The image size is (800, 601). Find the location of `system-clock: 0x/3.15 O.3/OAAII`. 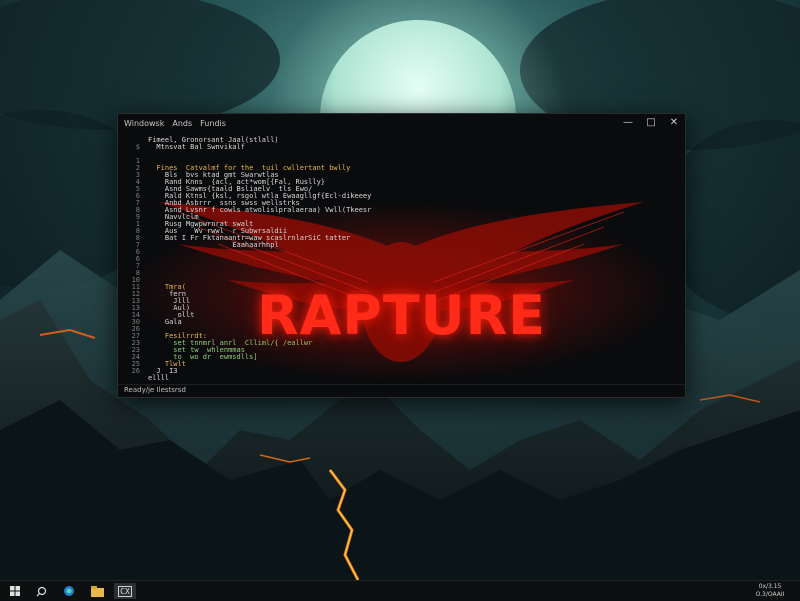

system-clock: 0x/3.15 O.3/OAAII is located at coordinates (770, 591).